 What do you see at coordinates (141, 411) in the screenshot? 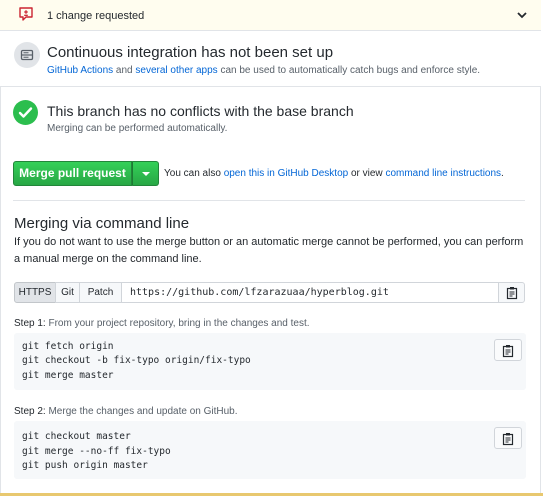
I see `step-2-text: Merge the changes and update on GitHub.` at bounding box center [141, 411].